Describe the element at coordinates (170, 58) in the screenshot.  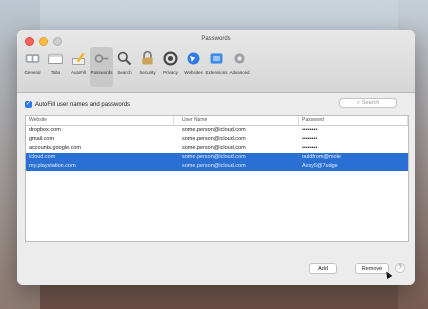
I see `hand-icon` at that location.